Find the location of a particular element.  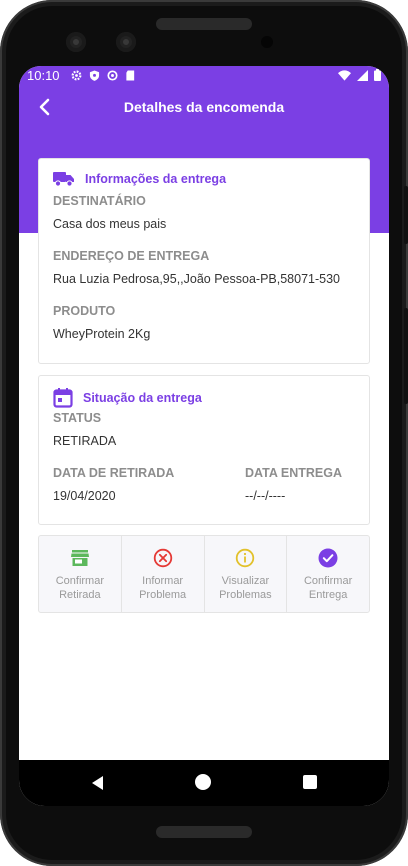

delivery-info-header: Informações da entrega is located at coordinates (139, 179).